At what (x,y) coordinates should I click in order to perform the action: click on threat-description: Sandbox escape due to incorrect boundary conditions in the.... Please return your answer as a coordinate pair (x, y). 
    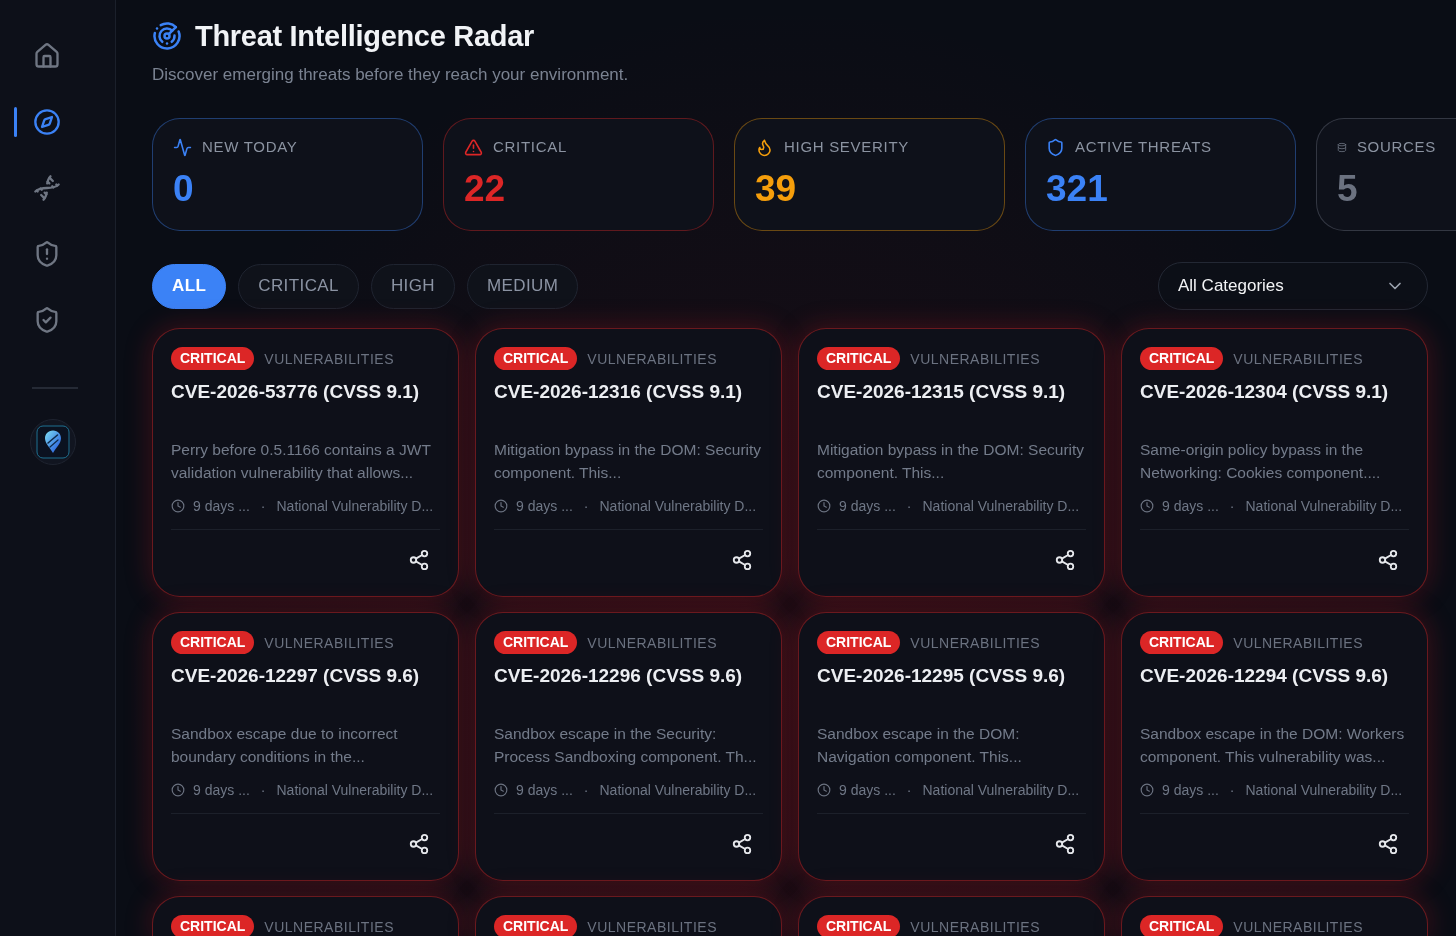
    Looking at the image, I should click on (285, 745).